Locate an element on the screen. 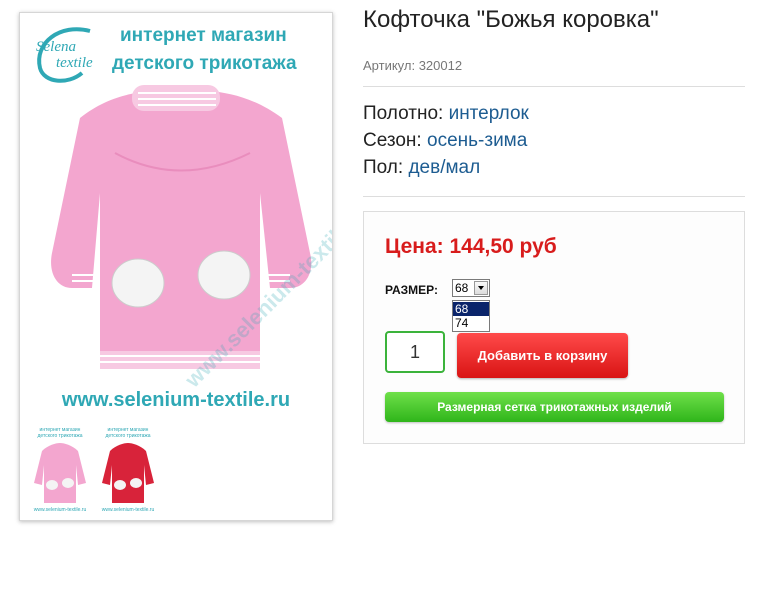 The width and height of the screenshot is (760, 604). product-title: Кофточка "Божья коровка" is located at coordinates (511, 19).